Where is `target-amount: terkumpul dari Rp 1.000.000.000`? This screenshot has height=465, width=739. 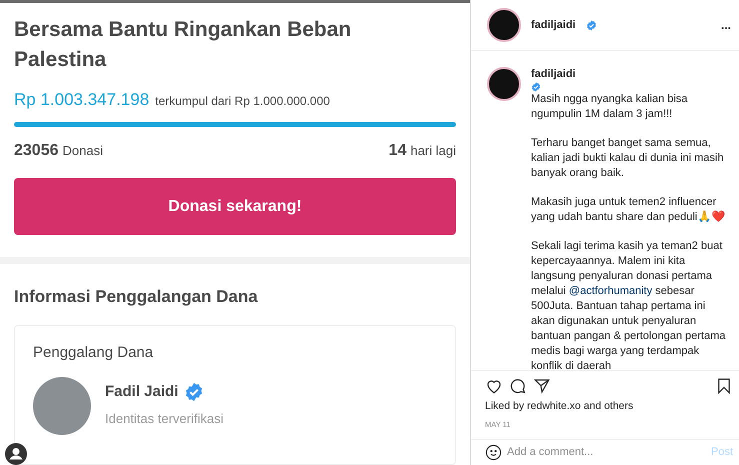 target-amount: terkumpul dari Rp 1.000.000.000 is located at coordinates (242, 101).